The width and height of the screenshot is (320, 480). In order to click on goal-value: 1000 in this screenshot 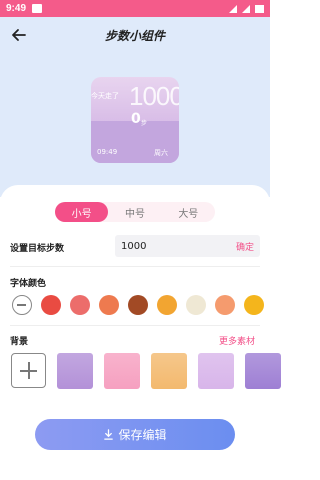, I will do `click(133, 246)`.